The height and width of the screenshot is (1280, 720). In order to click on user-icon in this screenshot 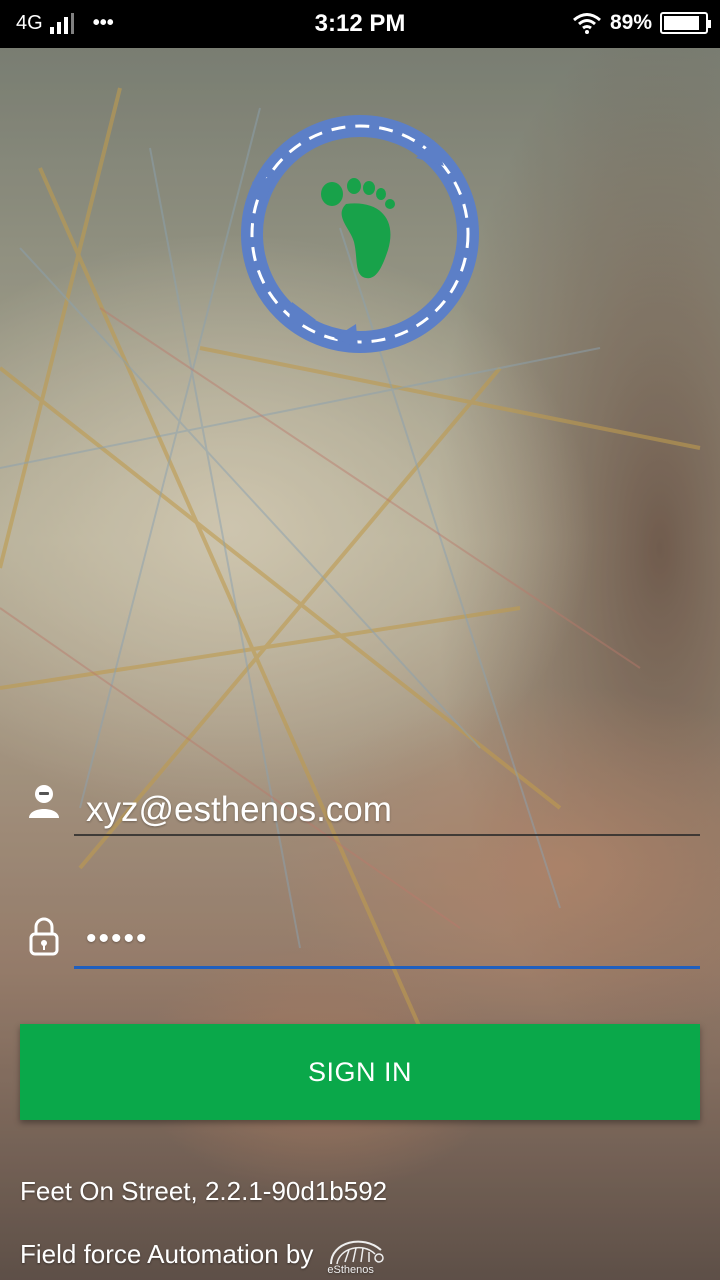, I will do `click(44, 801)`.